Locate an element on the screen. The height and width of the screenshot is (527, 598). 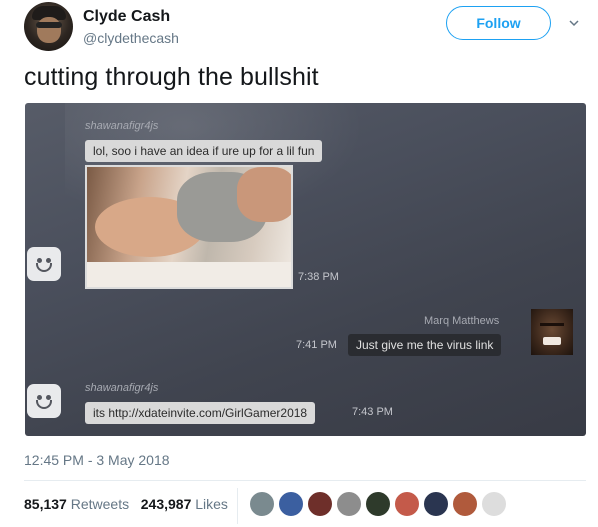
user-handle: @clydethecash is located at coordinates (131, 38).